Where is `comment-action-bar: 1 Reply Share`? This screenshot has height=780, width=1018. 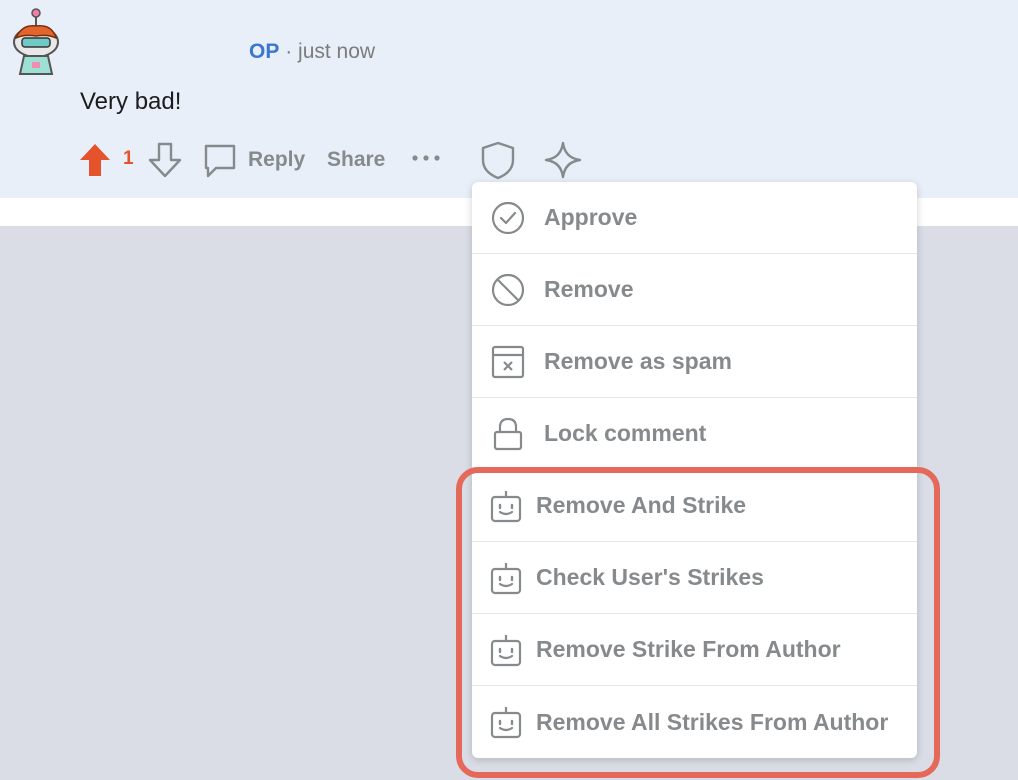 comment-action-bar: 1 Reply Share is located at coordinates (350, 160).